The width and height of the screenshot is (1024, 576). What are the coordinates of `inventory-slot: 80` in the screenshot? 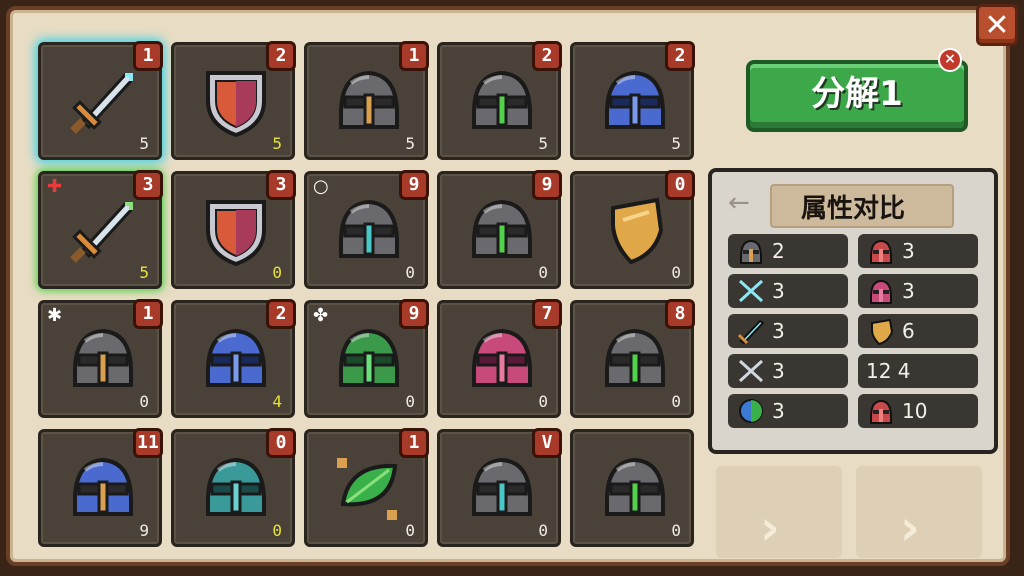 It's located at (632, 358).